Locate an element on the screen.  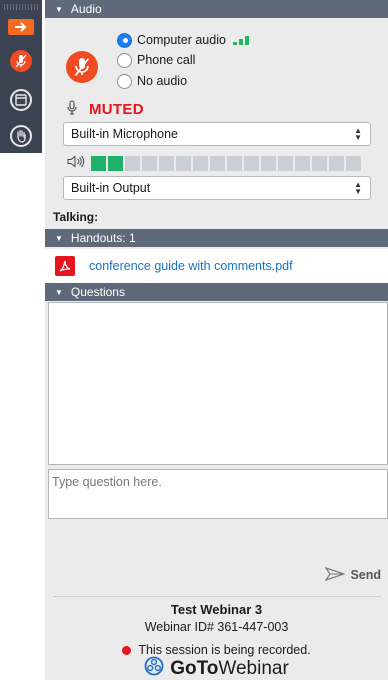
webinar-title: Test Webinar 3 is located at coordinates (216, 609).